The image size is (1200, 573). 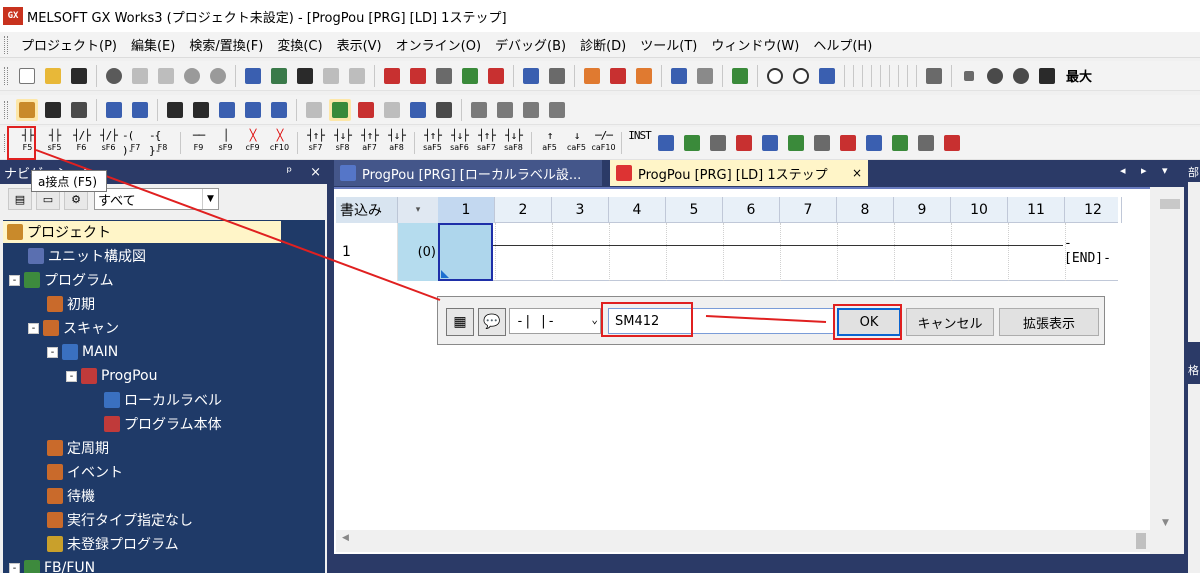 What do you see at coordinates (705, 76) in the screenshot?
I see `simulator-stop-icon` at bounding box center [705, 76].